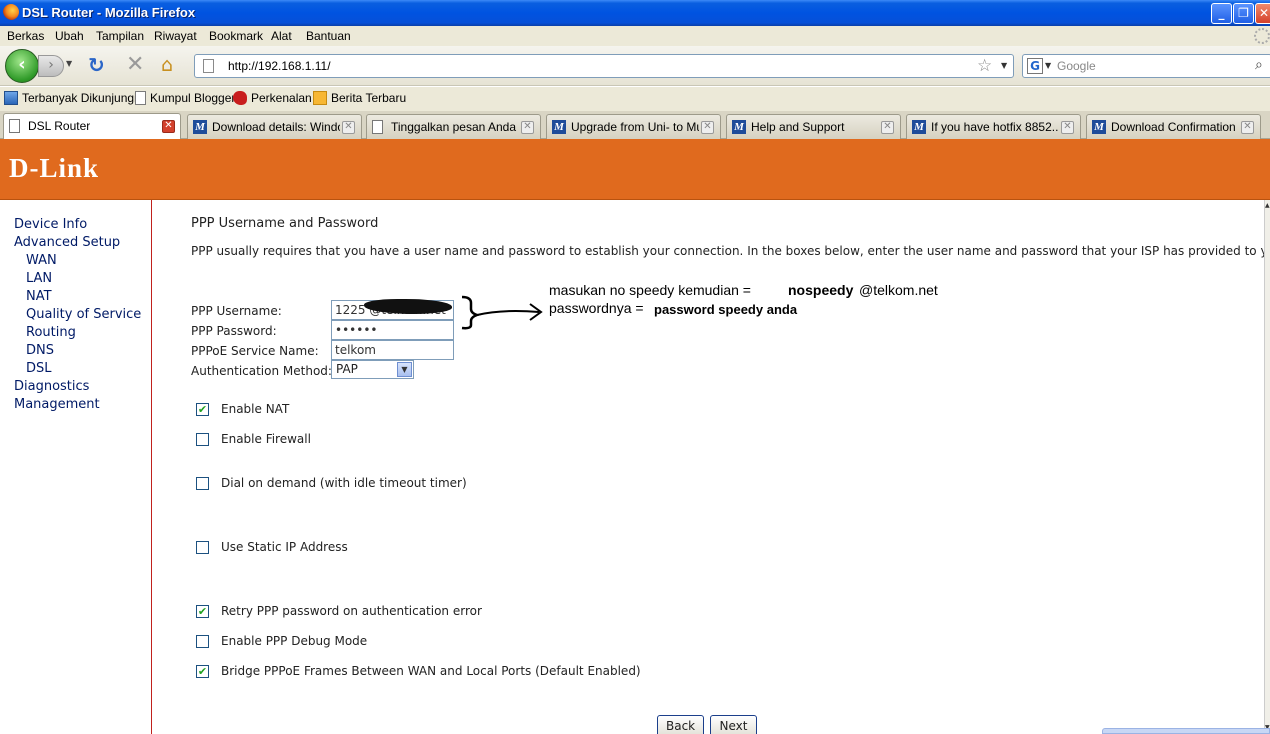 This screenshot has width=1270, height=734. What do you see at coordinates (1259, 65) in the screenshot?
I see `search-icon: ⌕` at bounding box center [1259, 65].